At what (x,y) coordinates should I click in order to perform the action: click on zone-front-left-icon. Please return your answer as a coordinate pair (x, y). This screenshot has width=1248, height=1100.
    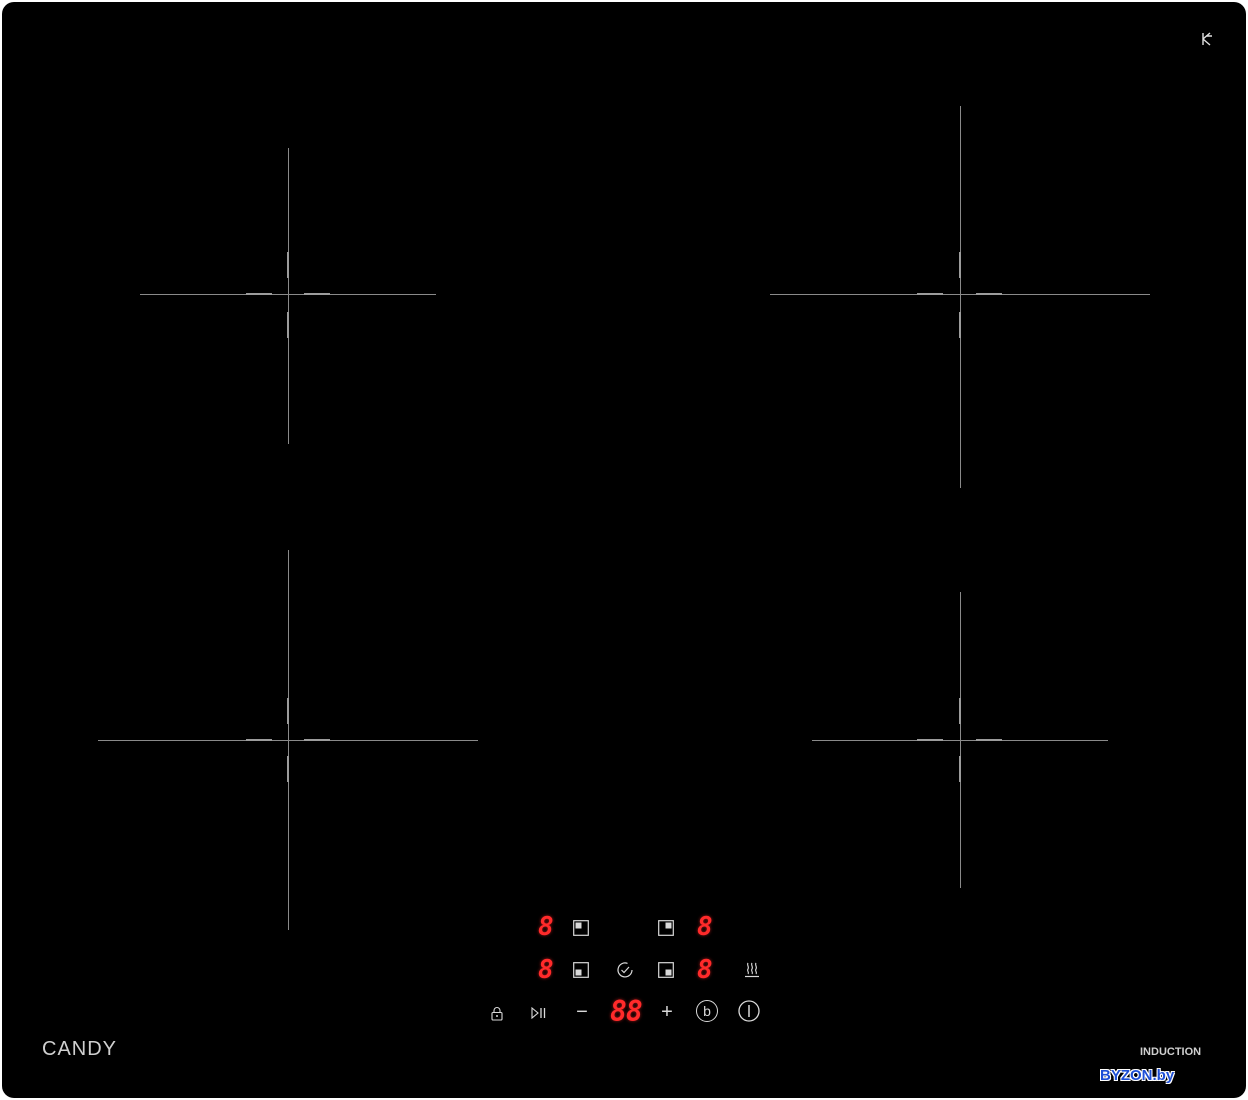
    Looking at the image, I should click on (581, 970).